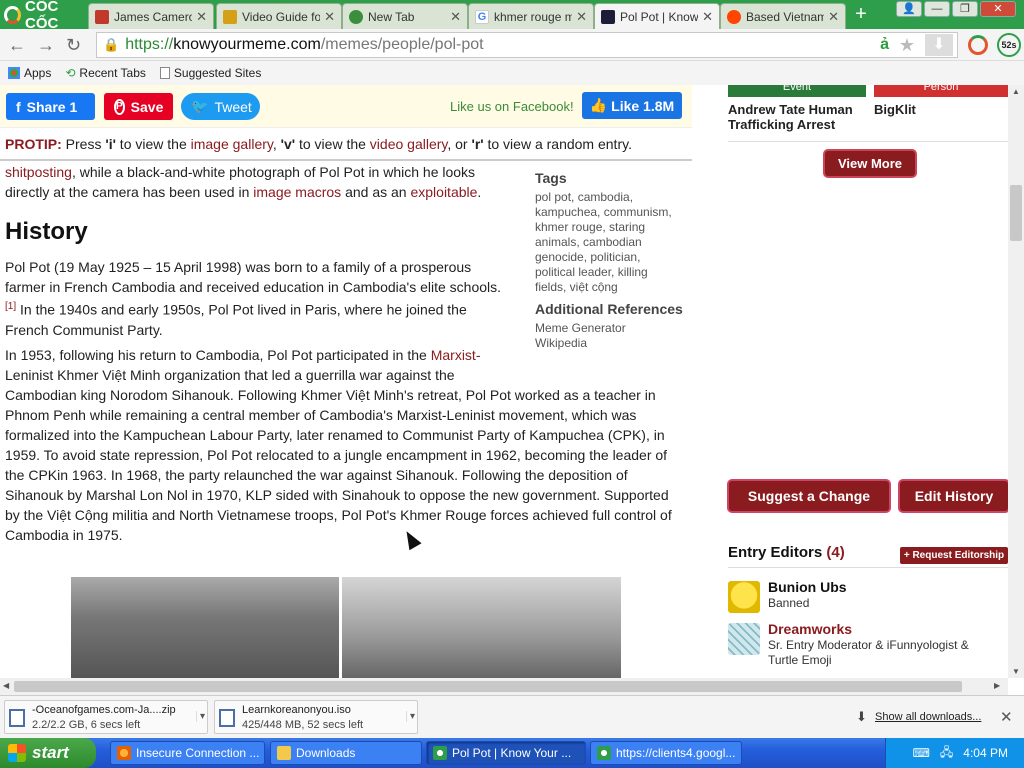  What do you see at coordinates (456, 355) in the screenshot?
I see `marxist-leninist-link: Marxist-` at bounding box center [456, 355].